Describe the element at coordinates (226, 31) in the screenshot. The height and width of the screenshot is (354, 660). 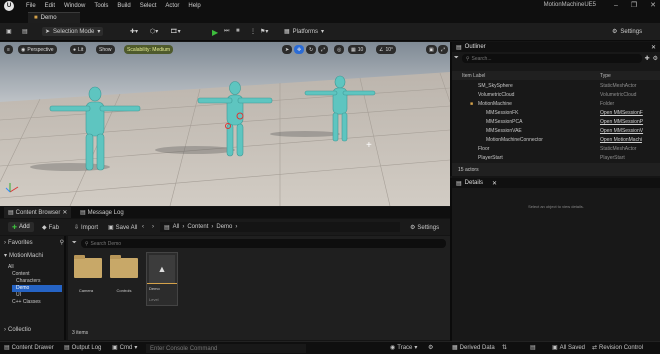
I see `step-icon: ⏭` at that location.